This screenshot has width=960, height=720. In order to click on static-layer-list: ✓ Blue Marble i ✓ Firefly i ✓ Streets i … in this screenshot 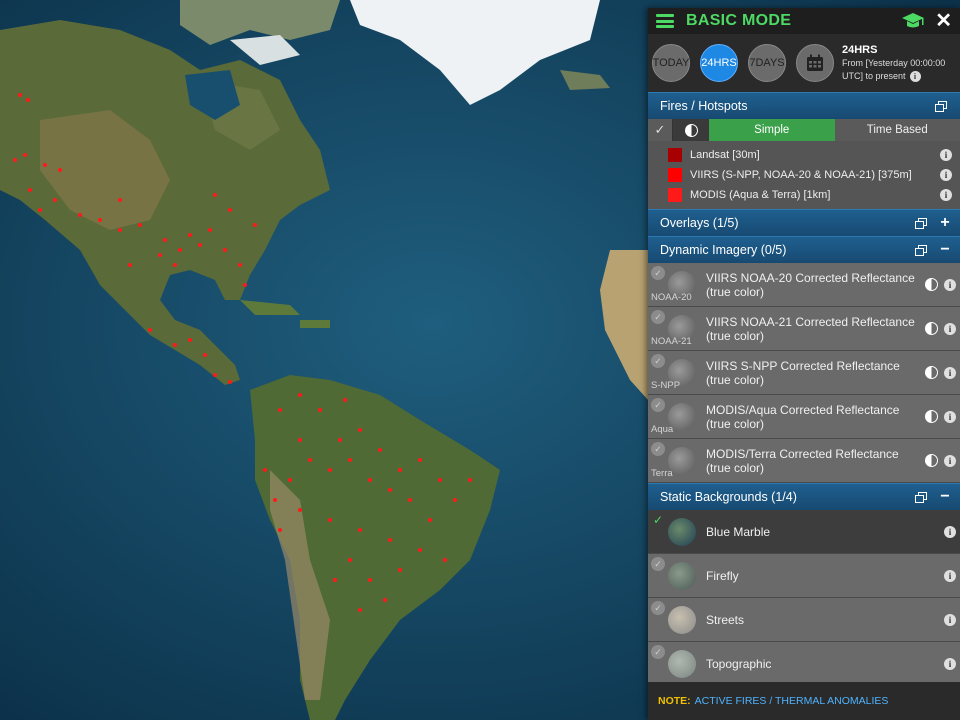, I will do `click(804, 598)`.